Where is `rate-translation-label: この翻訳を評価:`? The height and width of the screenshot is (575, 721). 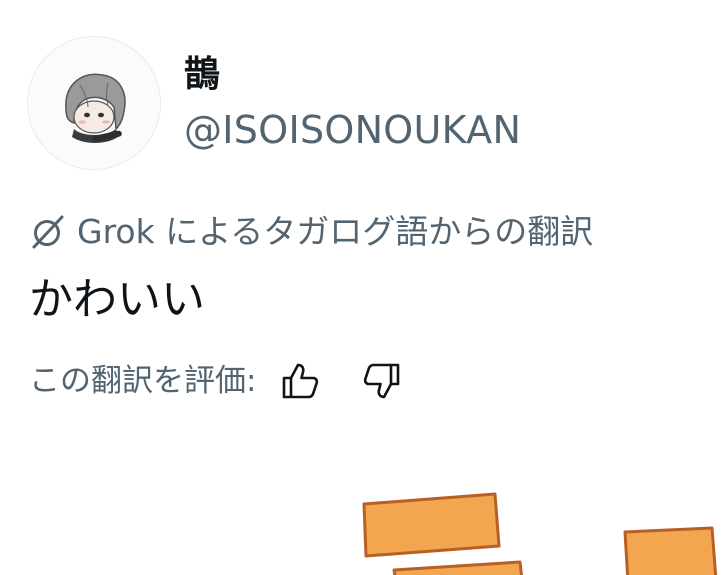
rate-translation-label: この翻訳を評価: is located at coordinates (143, 381).